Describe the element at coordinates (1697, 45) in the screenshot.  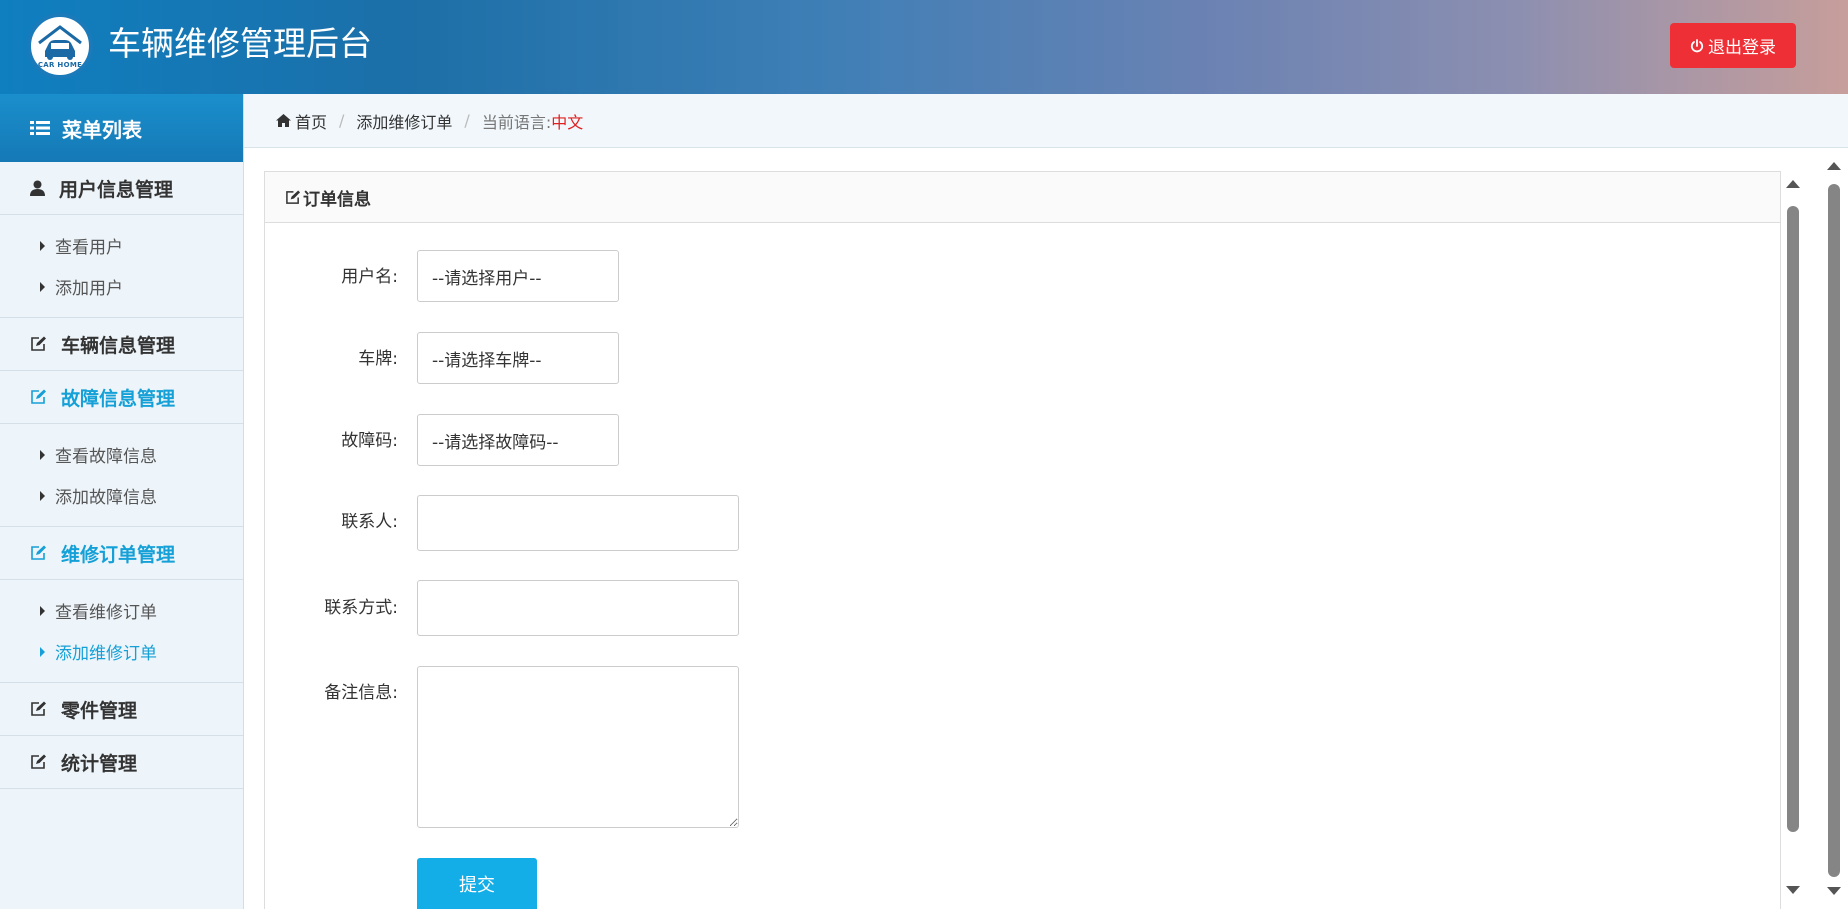
I see `power-icon` at that location.